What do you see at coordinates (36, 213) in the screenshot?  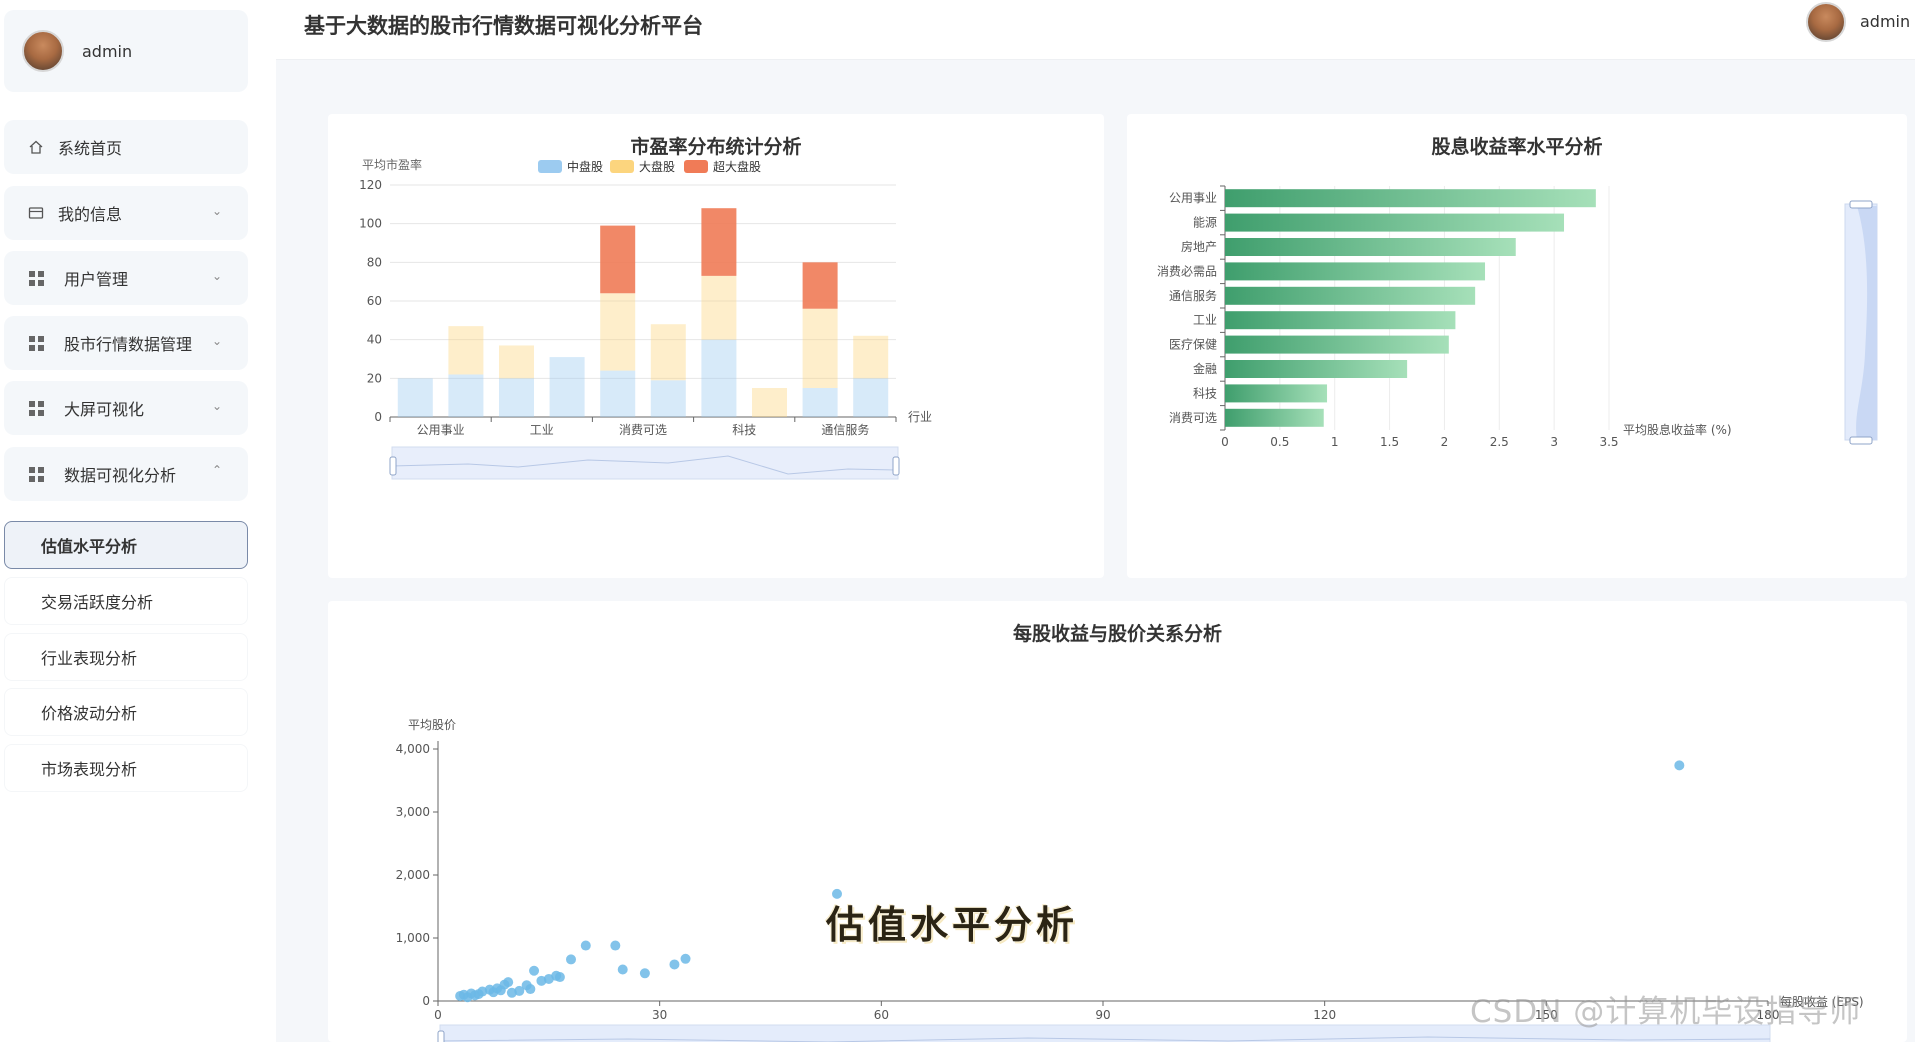 I see `id-card-icon` at bounding box center [36, 213].